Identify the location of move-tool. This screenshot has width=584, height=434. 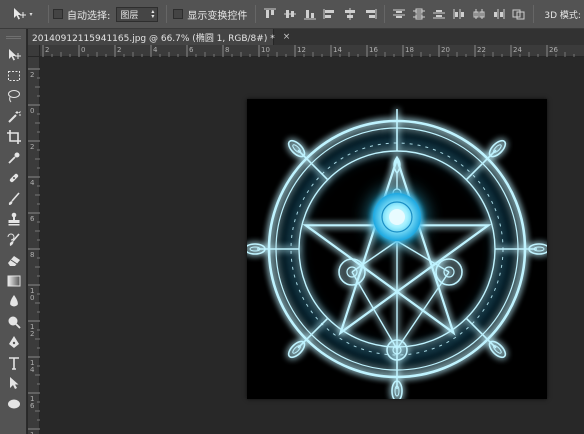
(13, 55).